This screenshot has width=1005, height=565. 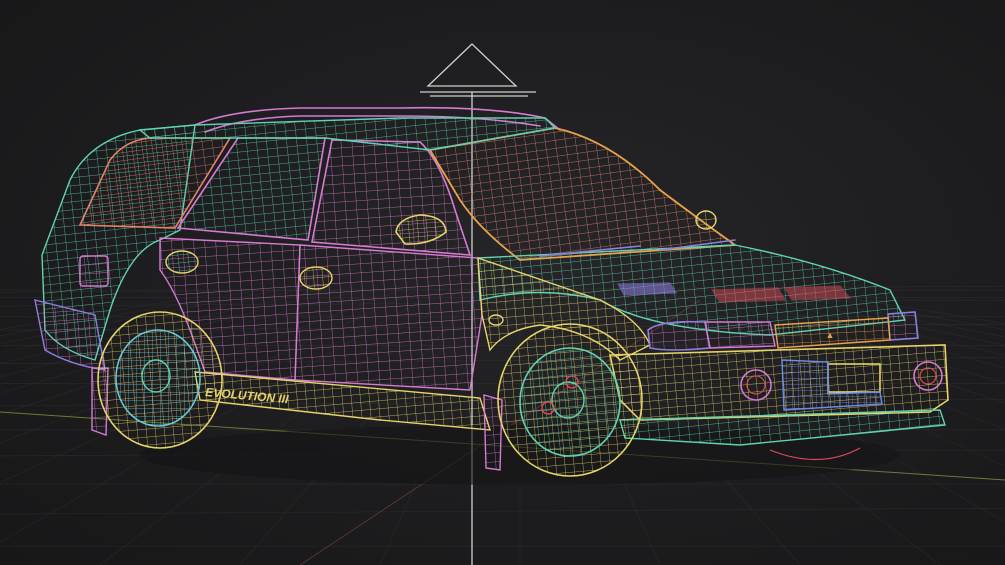 What do you see at coordinates (903, 326) in the screenshot?
I see `headlight-right` at bounding box center [903, 326].